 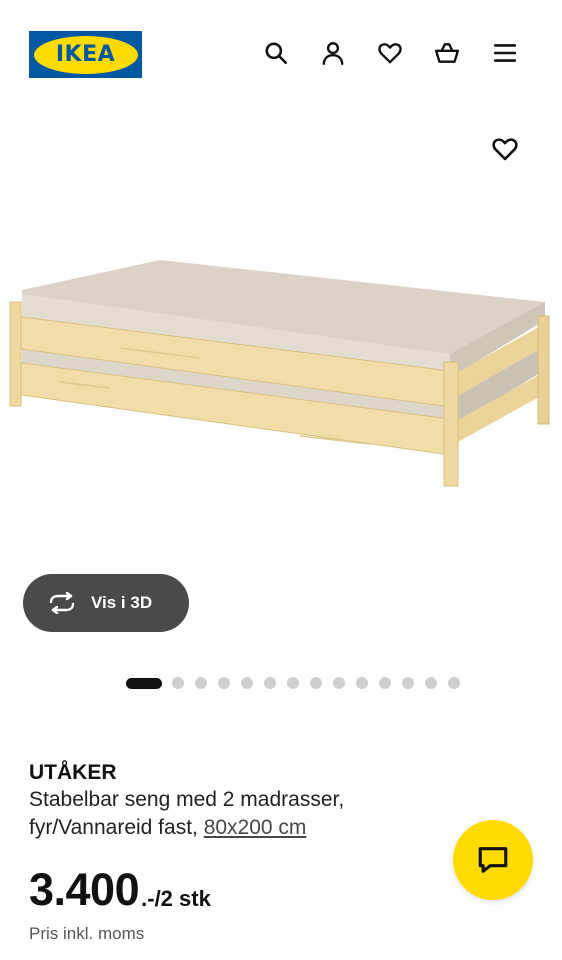 What do you see at coordinates (390, 53) in the screenshot?
I see `favorites-icon` at bounding box center [390, 53].